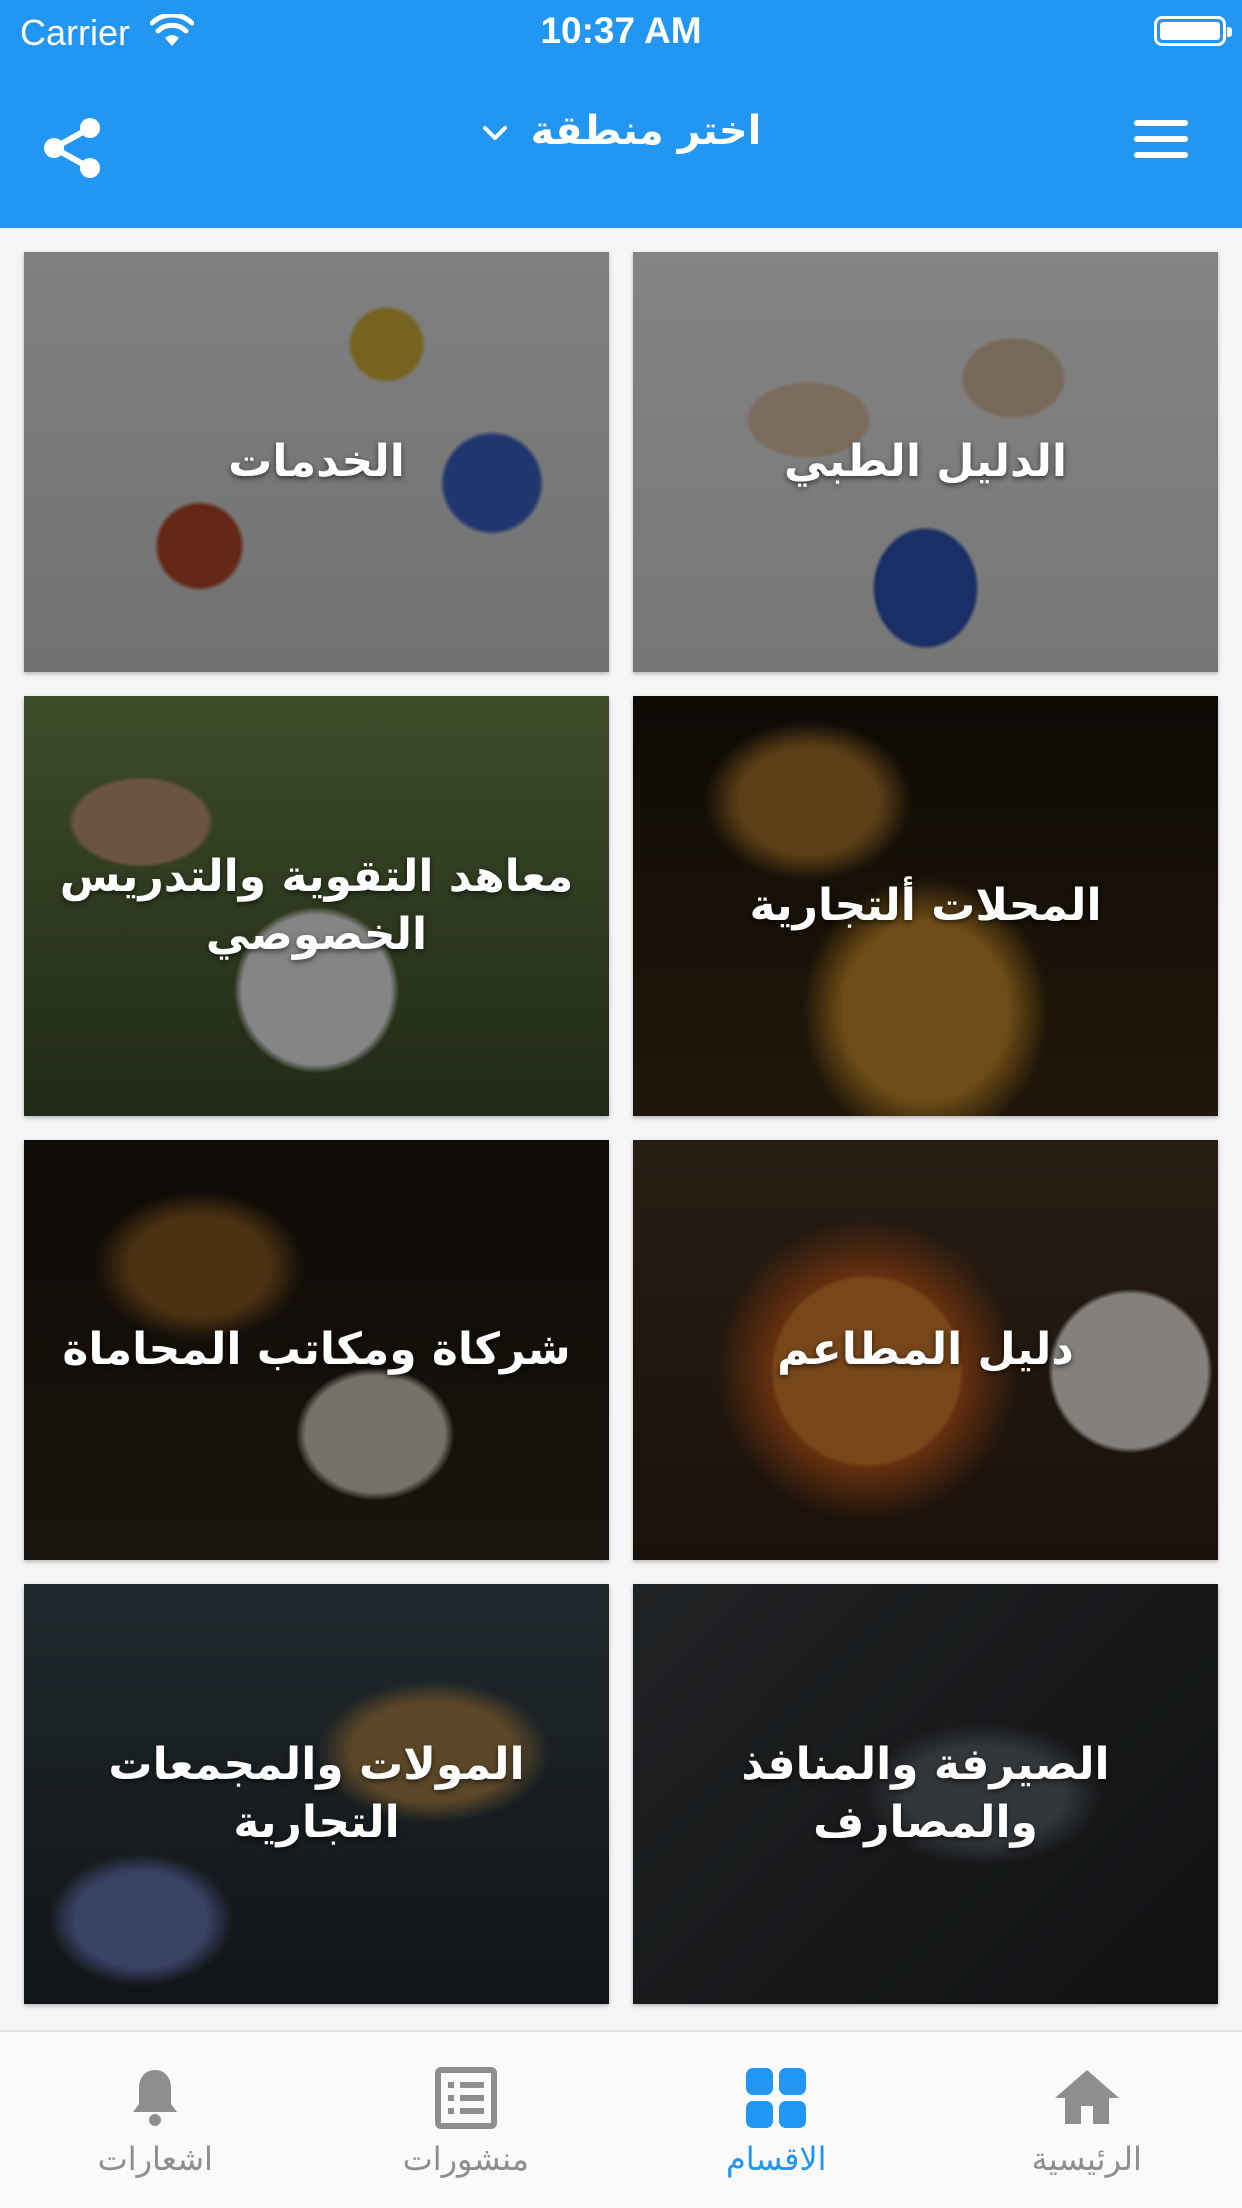 The height and width of the screenshot is (2208, 1242). I want to click on menu-button, so click(1163, 144).